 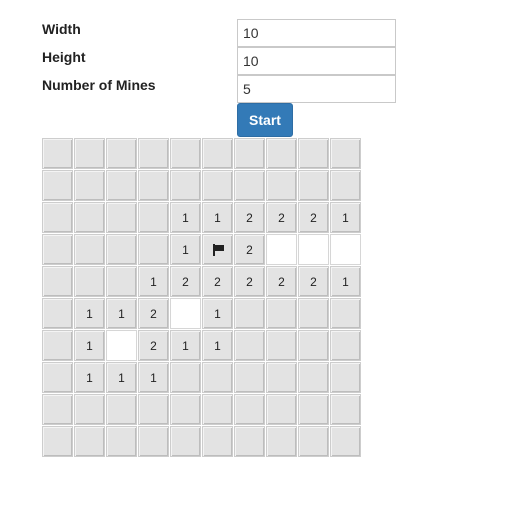 I want to click on height-input, so click(x=316, y=61).